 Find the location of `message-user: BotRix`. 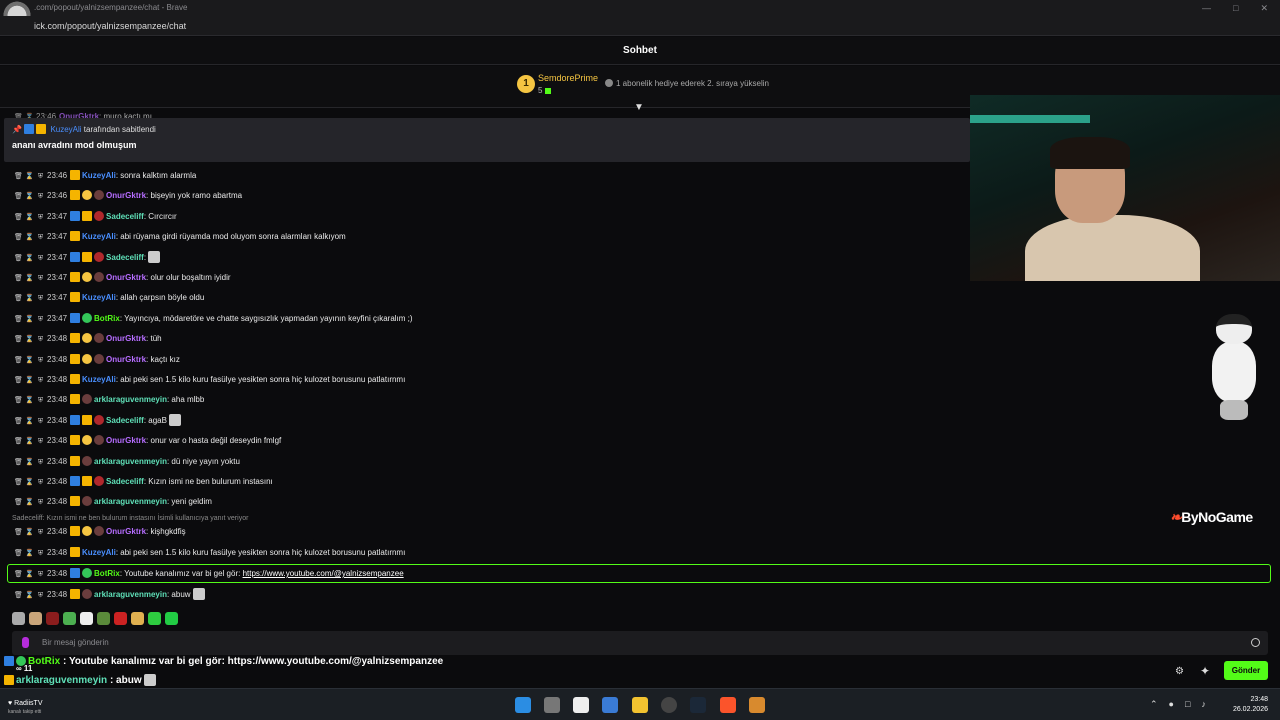

message-user: BotRix is located at coordinates (107, 318).